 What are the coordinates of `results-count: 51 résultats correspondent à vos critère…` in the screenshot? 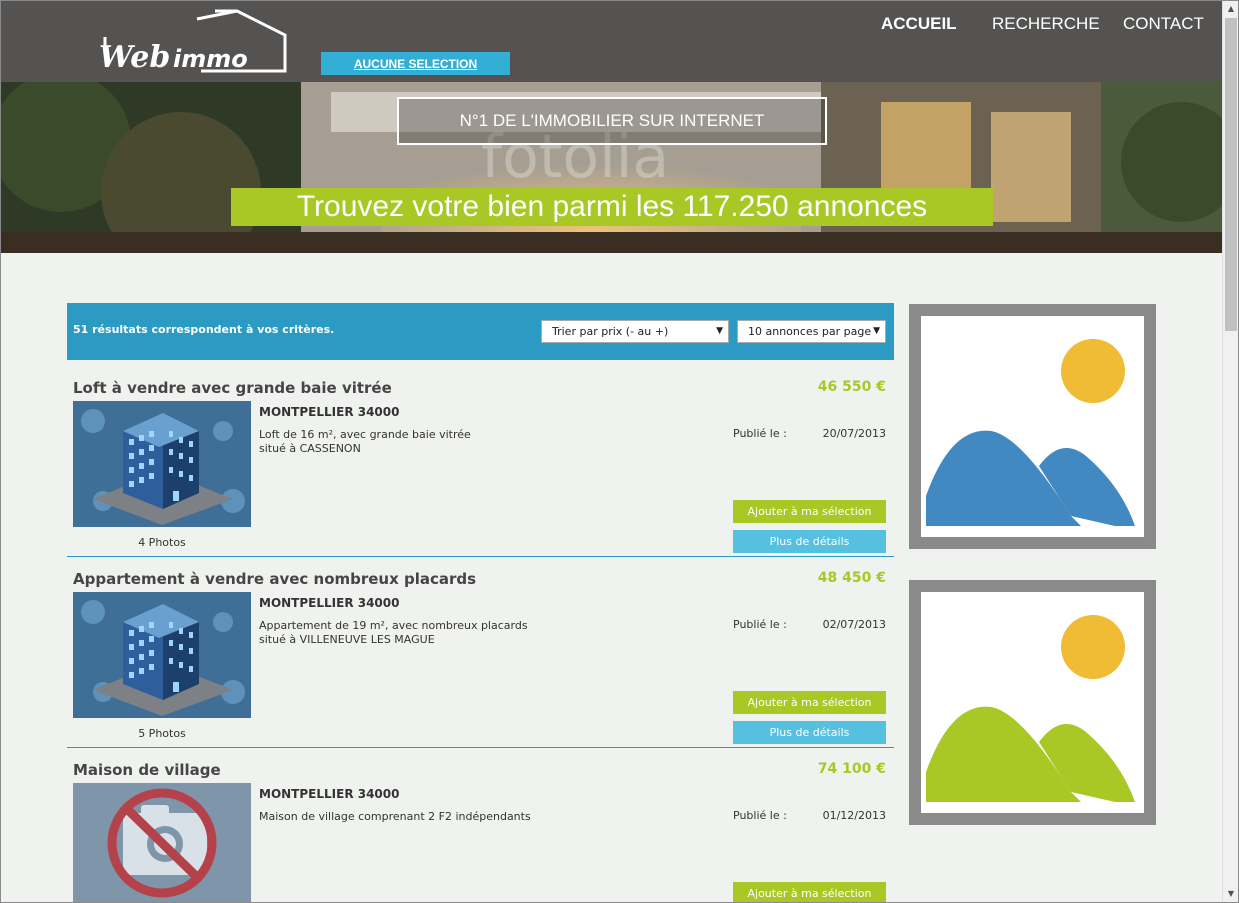 It's located at (204, 329).